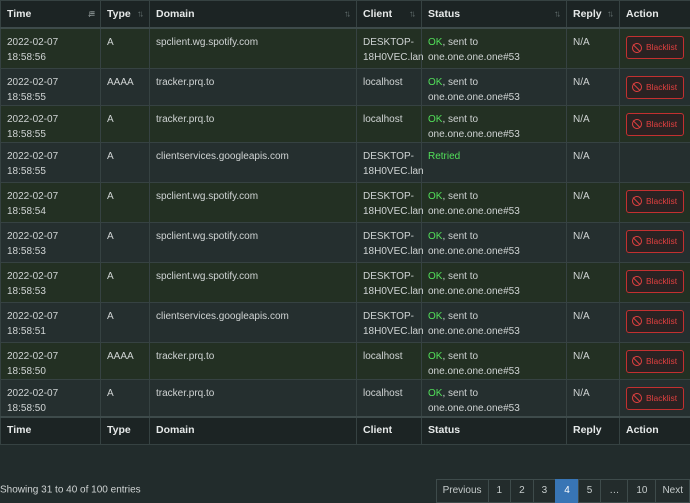 The image size is (690, 503). What do you see at coordinates (444, 156) in the screenshot?
I see `status-label: Retried` at bounding box center [444, 156].